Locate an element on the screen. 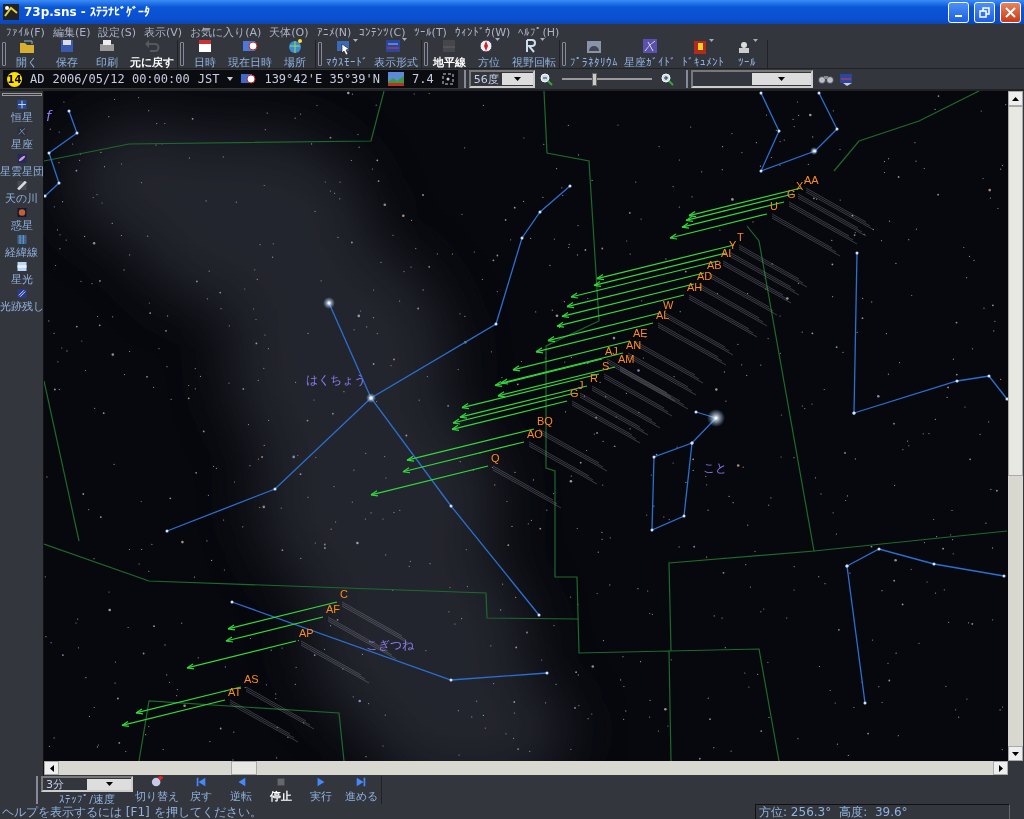  menu-item: お気に入り(A) is located at coordinates (226, 32).